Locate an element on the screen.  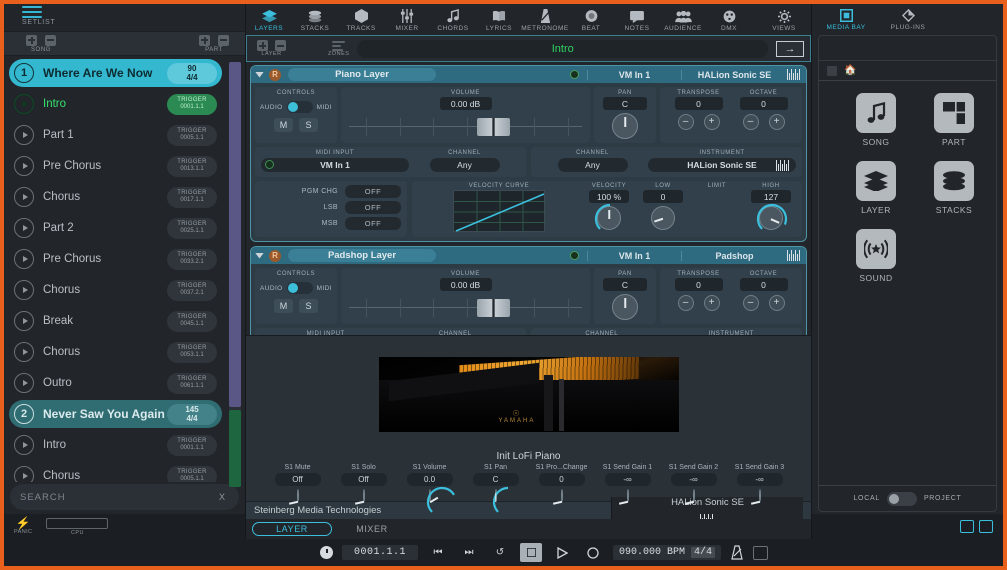
layer-instrument: Padshop is located at coordinates (734, 256).